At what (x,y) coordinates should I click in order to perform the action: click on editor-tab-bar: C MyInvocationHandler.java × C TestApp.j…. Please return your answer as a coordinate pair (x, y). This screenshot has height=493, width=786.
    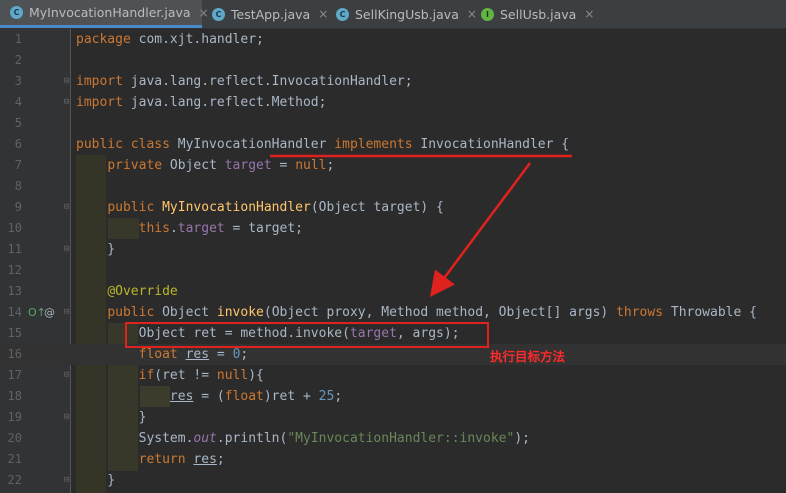
    Looking at the image, I should click on (393, 14).